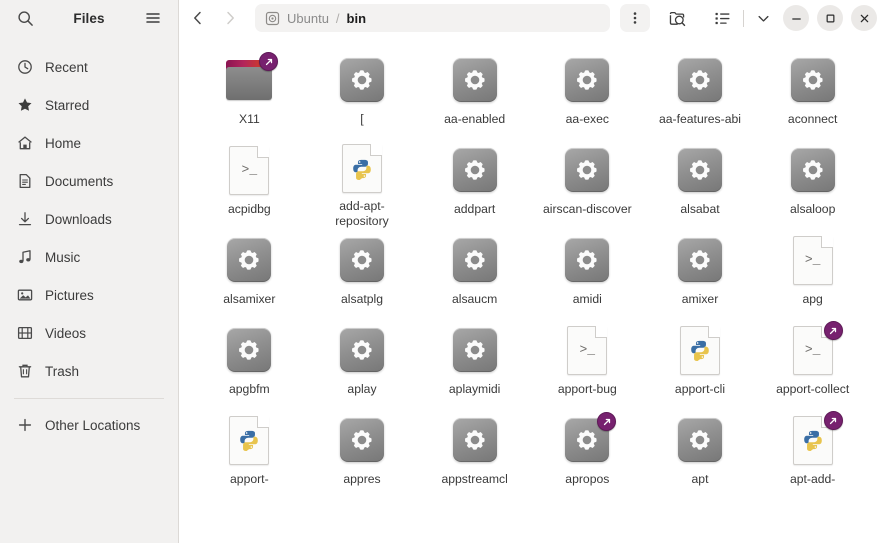  Describe the element at coordinates (635, 18) in the screenshot. I see `three-dot-menu-icon` at that location.